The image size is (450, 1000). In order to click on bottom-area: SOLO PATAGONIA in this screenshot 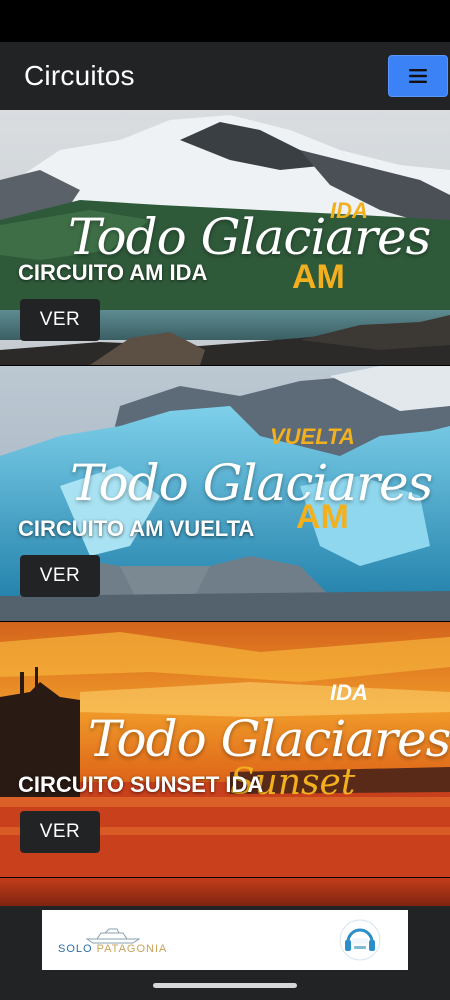, I will do `click(225, 953)`.